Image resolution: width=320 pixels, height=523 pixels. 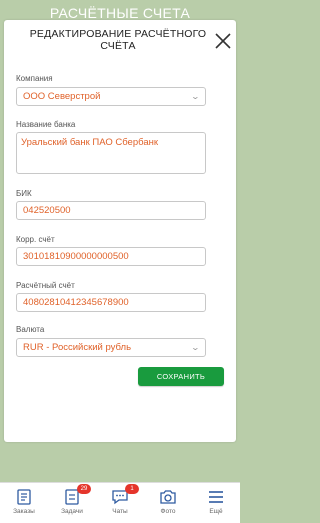 I want to click on nav-label: Ещё, so click(x=216, y=511).